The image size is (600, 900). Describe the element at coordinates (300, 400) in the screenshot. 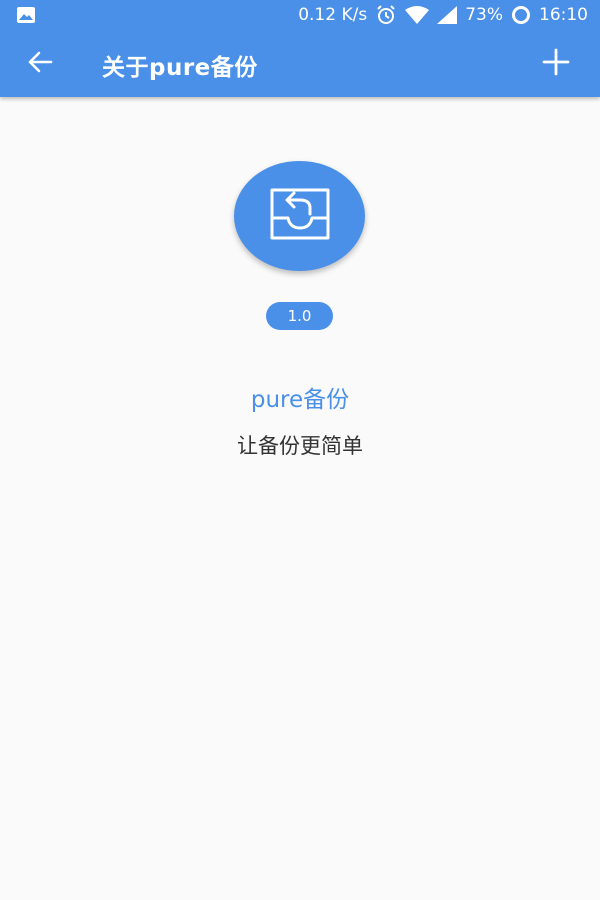

I see `app-name: pure备份` at that location.